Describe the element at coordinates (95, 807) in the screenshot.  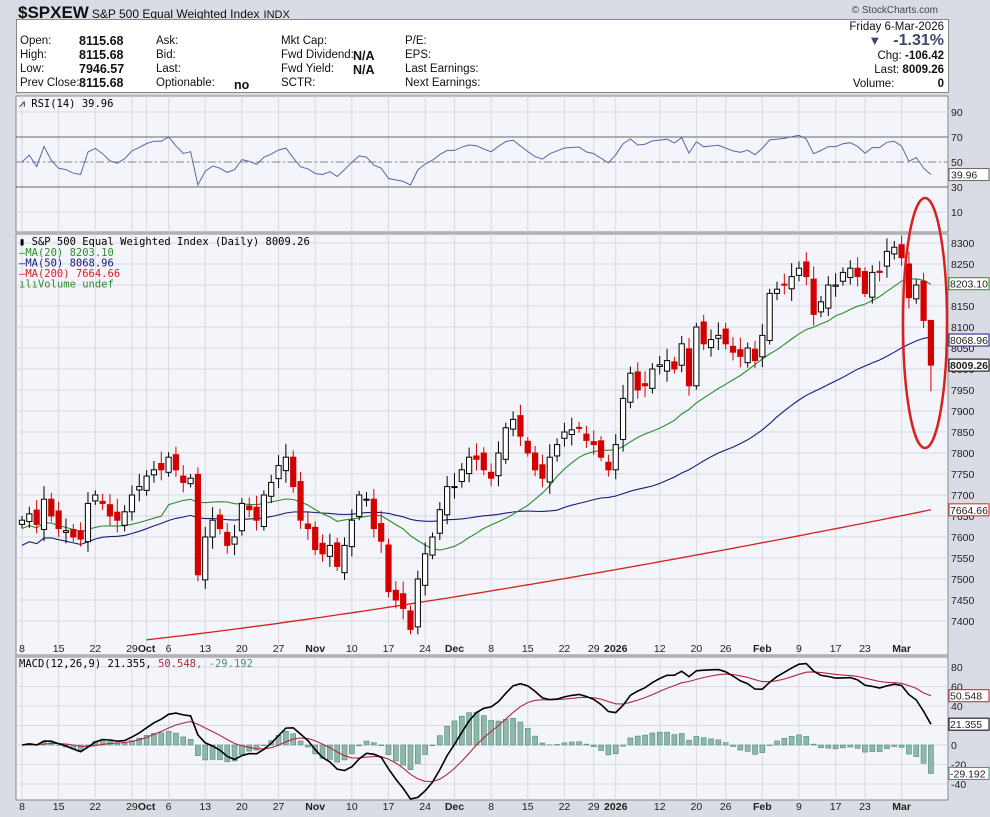
I see `macd-x-tick-label: 22` at that location.